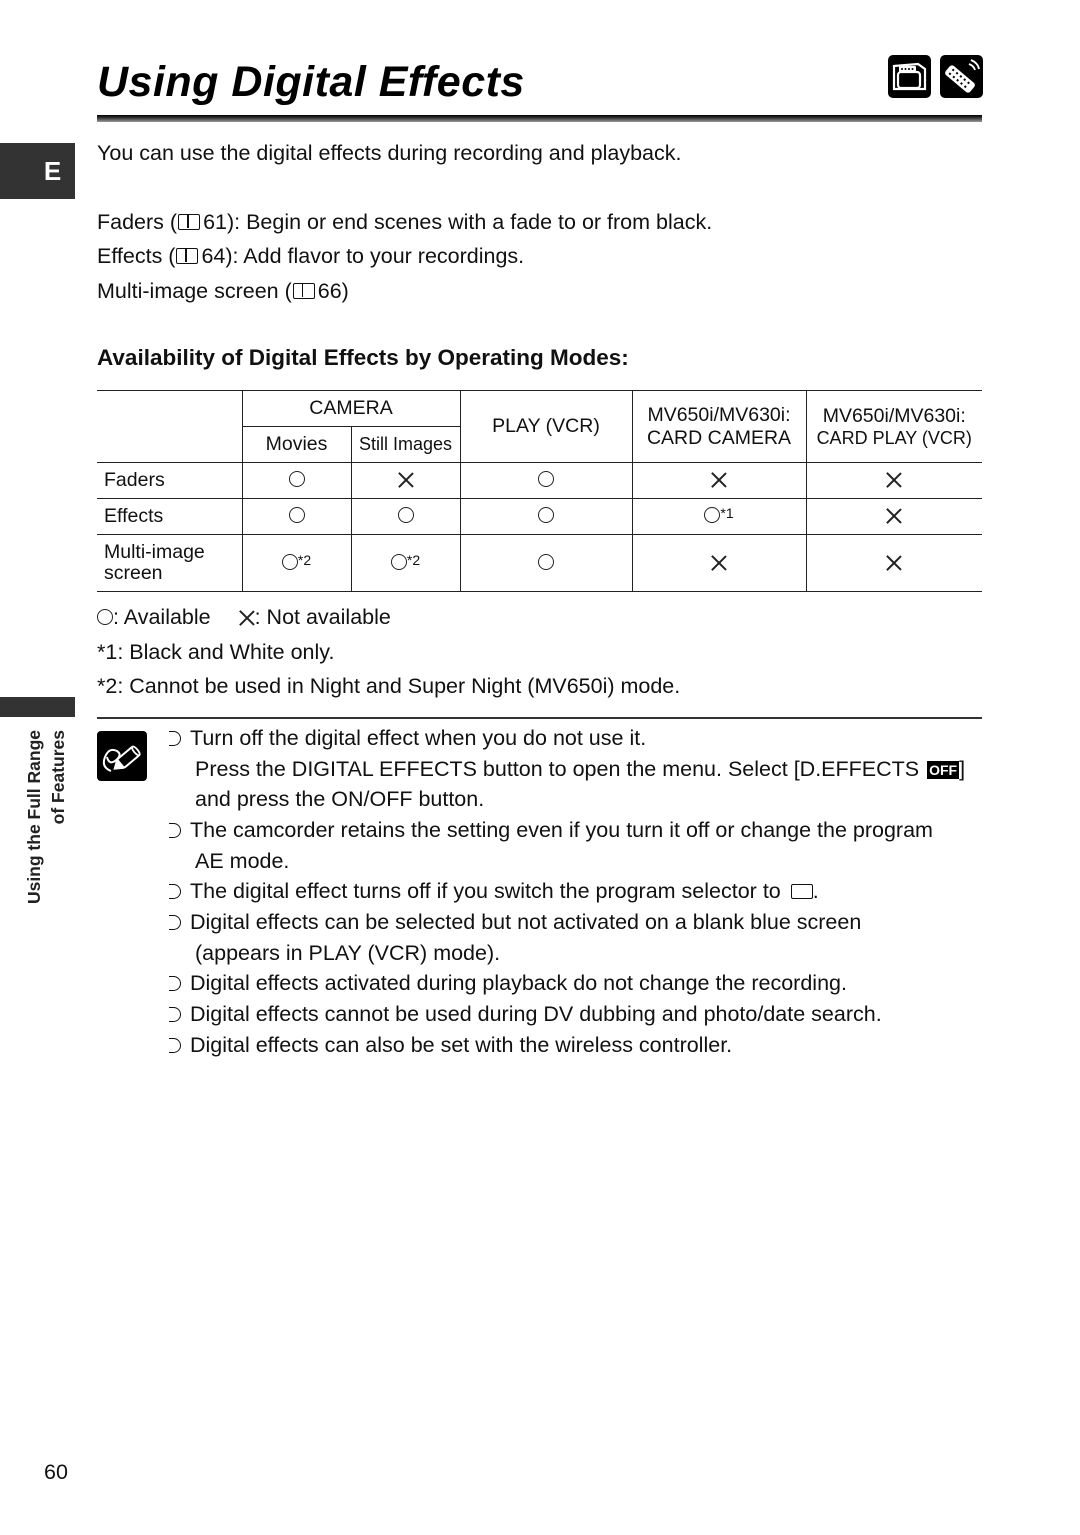 The image size is (1080, 1535). Describe the element at coordinates (37, 707) in the screenshot. I see `section-tab-bar` at that location.